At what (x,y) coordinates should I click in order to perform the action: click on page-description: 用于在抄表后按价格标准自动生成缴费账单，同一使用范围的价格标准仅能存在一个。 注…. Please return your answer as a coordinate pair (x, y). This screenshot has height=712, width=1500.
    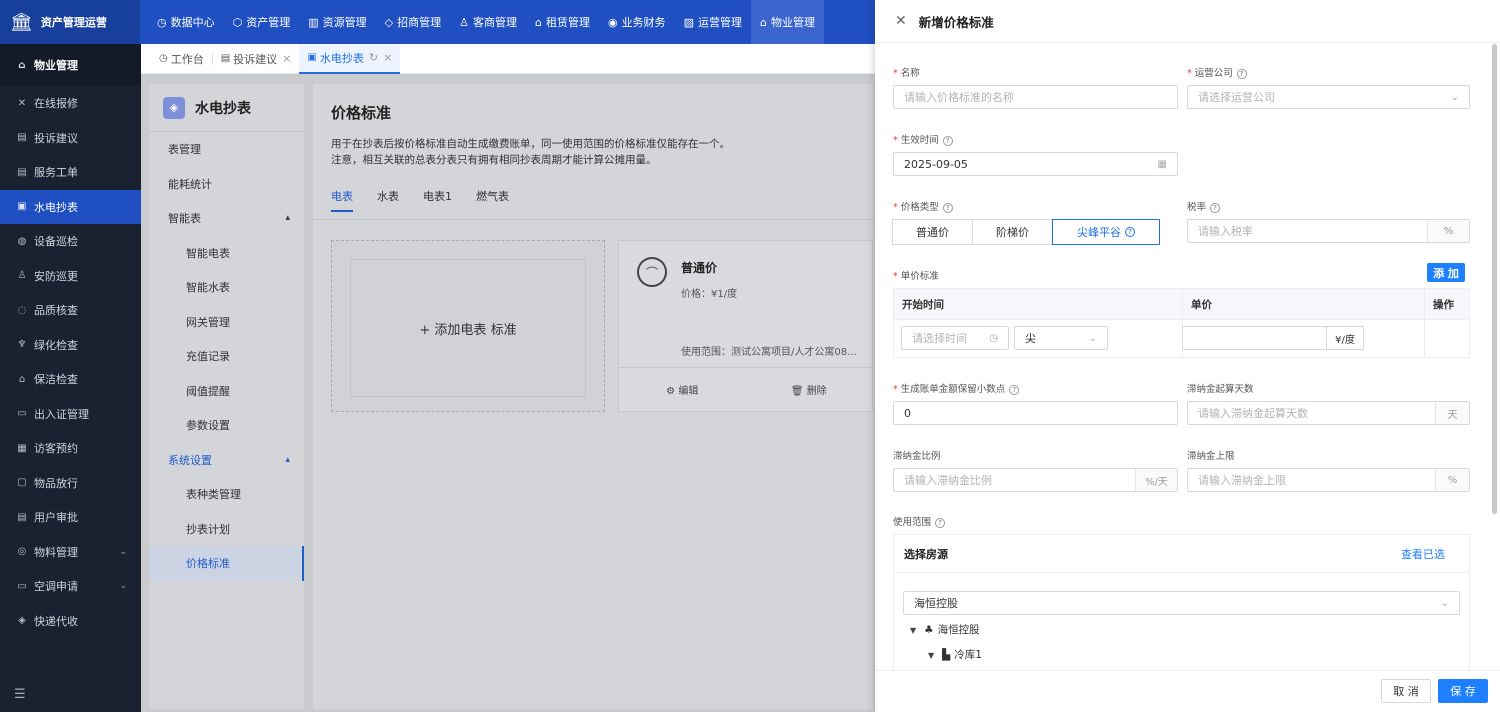
    Looking at the image, I should click on (530, 152).